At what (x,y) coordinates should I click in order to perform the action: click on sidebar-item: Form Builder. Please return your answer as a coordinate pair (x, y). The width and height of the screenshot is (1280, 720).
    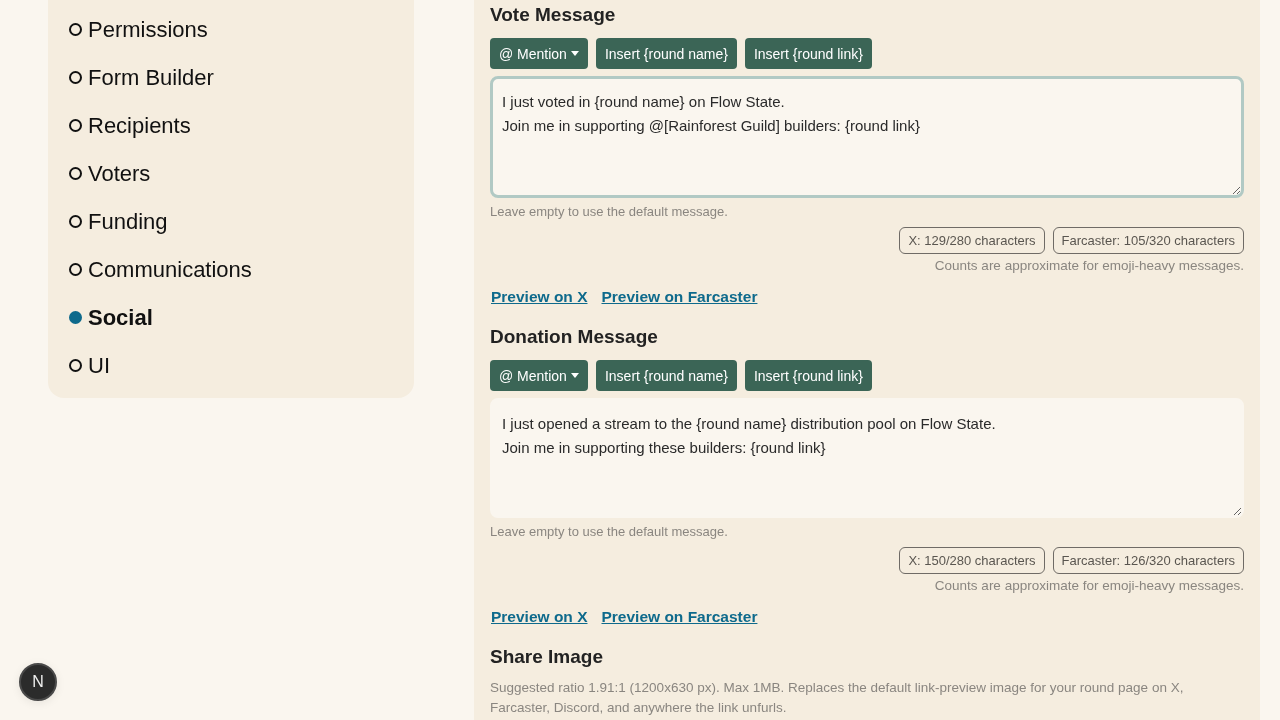
    Looking at the image, I should click on (131, 78).